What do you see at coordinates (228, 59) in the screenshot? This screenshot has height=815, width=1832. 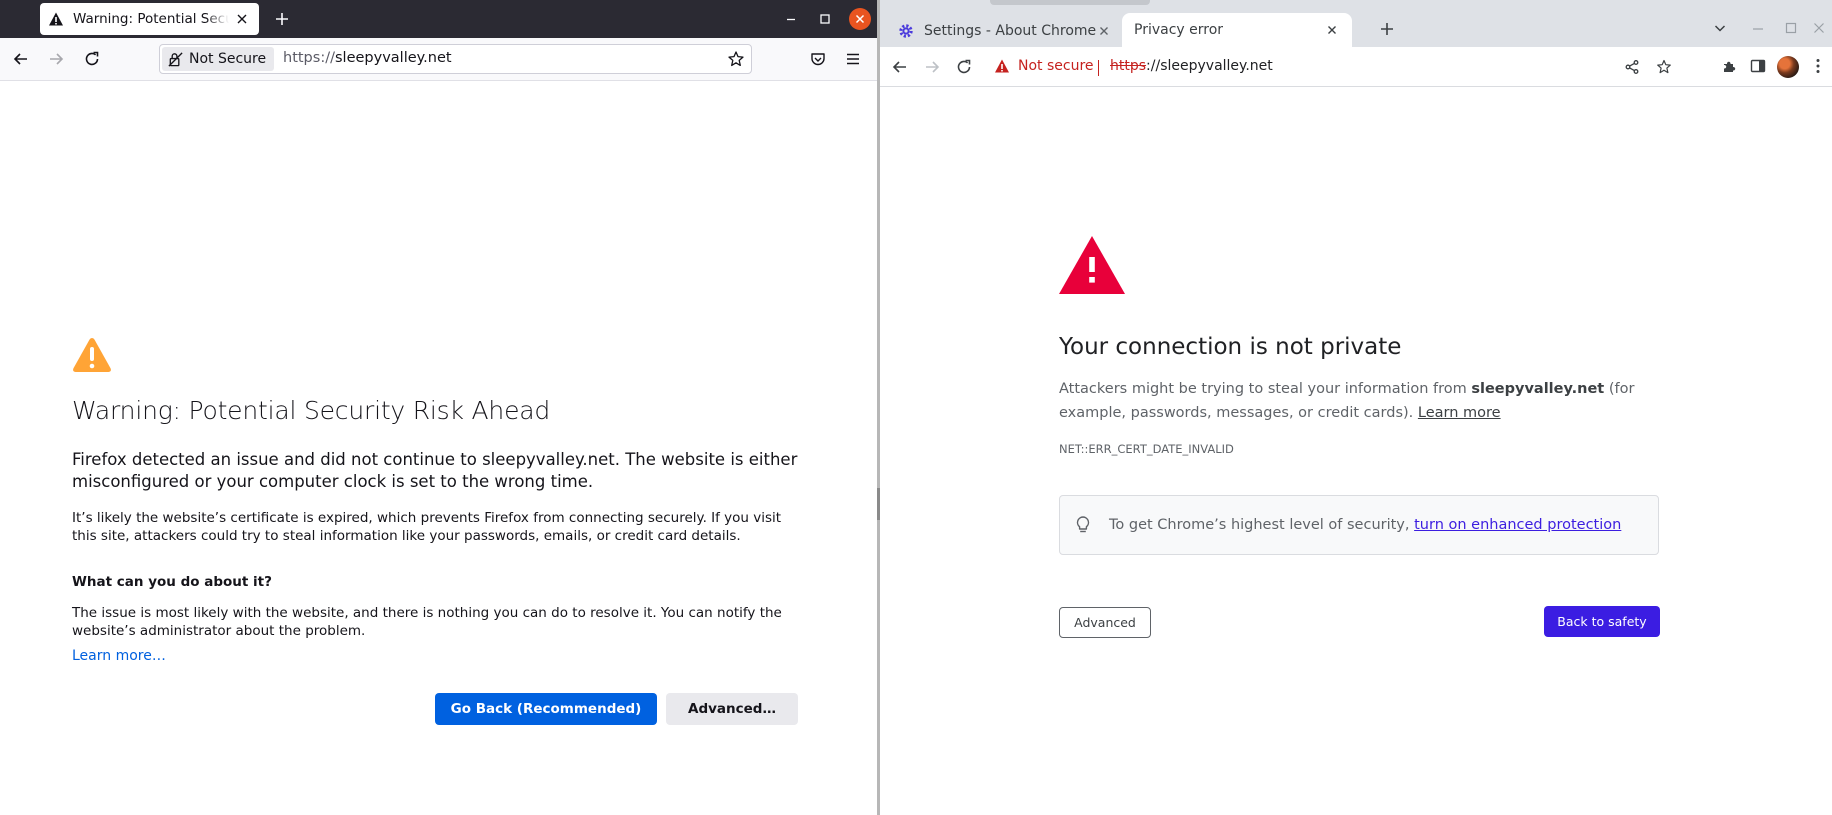 I see `not-secure-label: Not Secure` at bounding box center [228, 59].